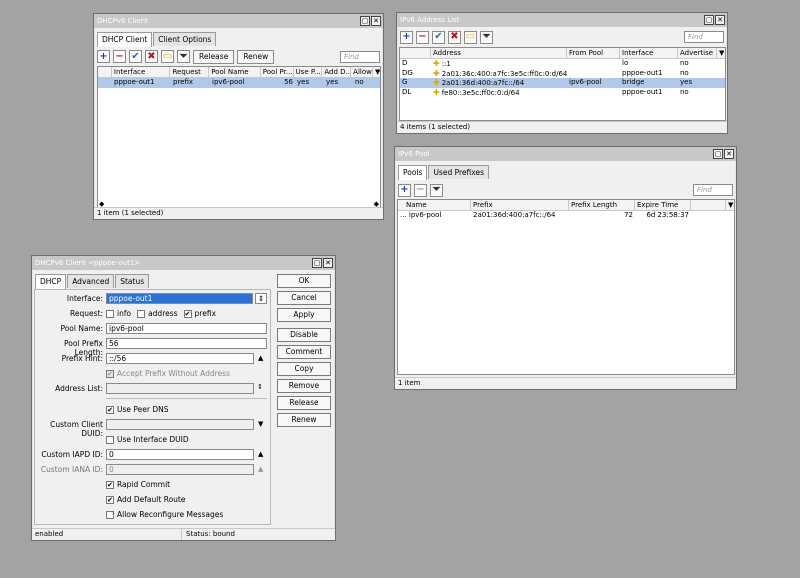 The image size is (800, 578). What do you see at coordinates (179, 298) in the screenshot?
I see `interface-select: pppoe-out1` at bounding box center [179, 298].